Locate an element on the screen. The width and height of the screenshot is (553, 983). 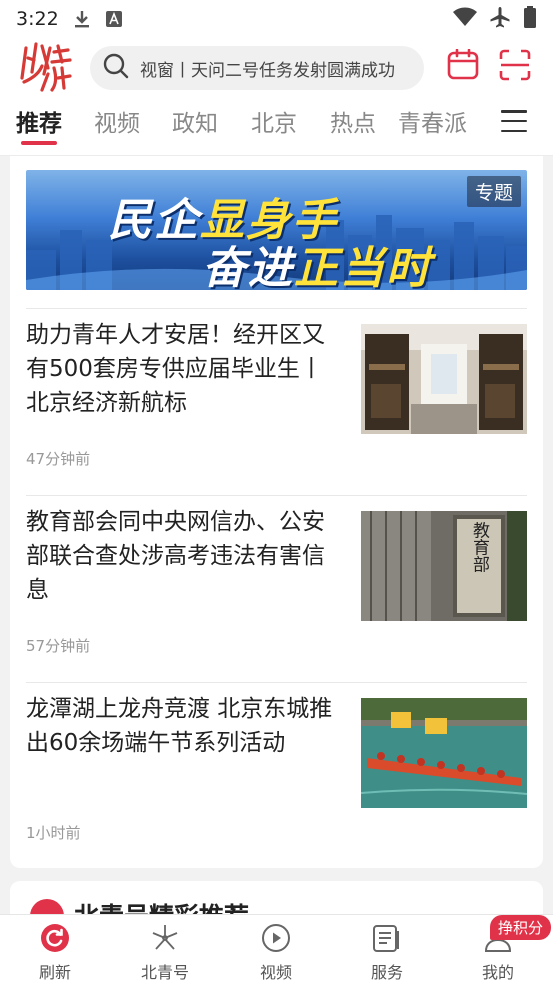
search-icon is located at coordinates (116, 68).